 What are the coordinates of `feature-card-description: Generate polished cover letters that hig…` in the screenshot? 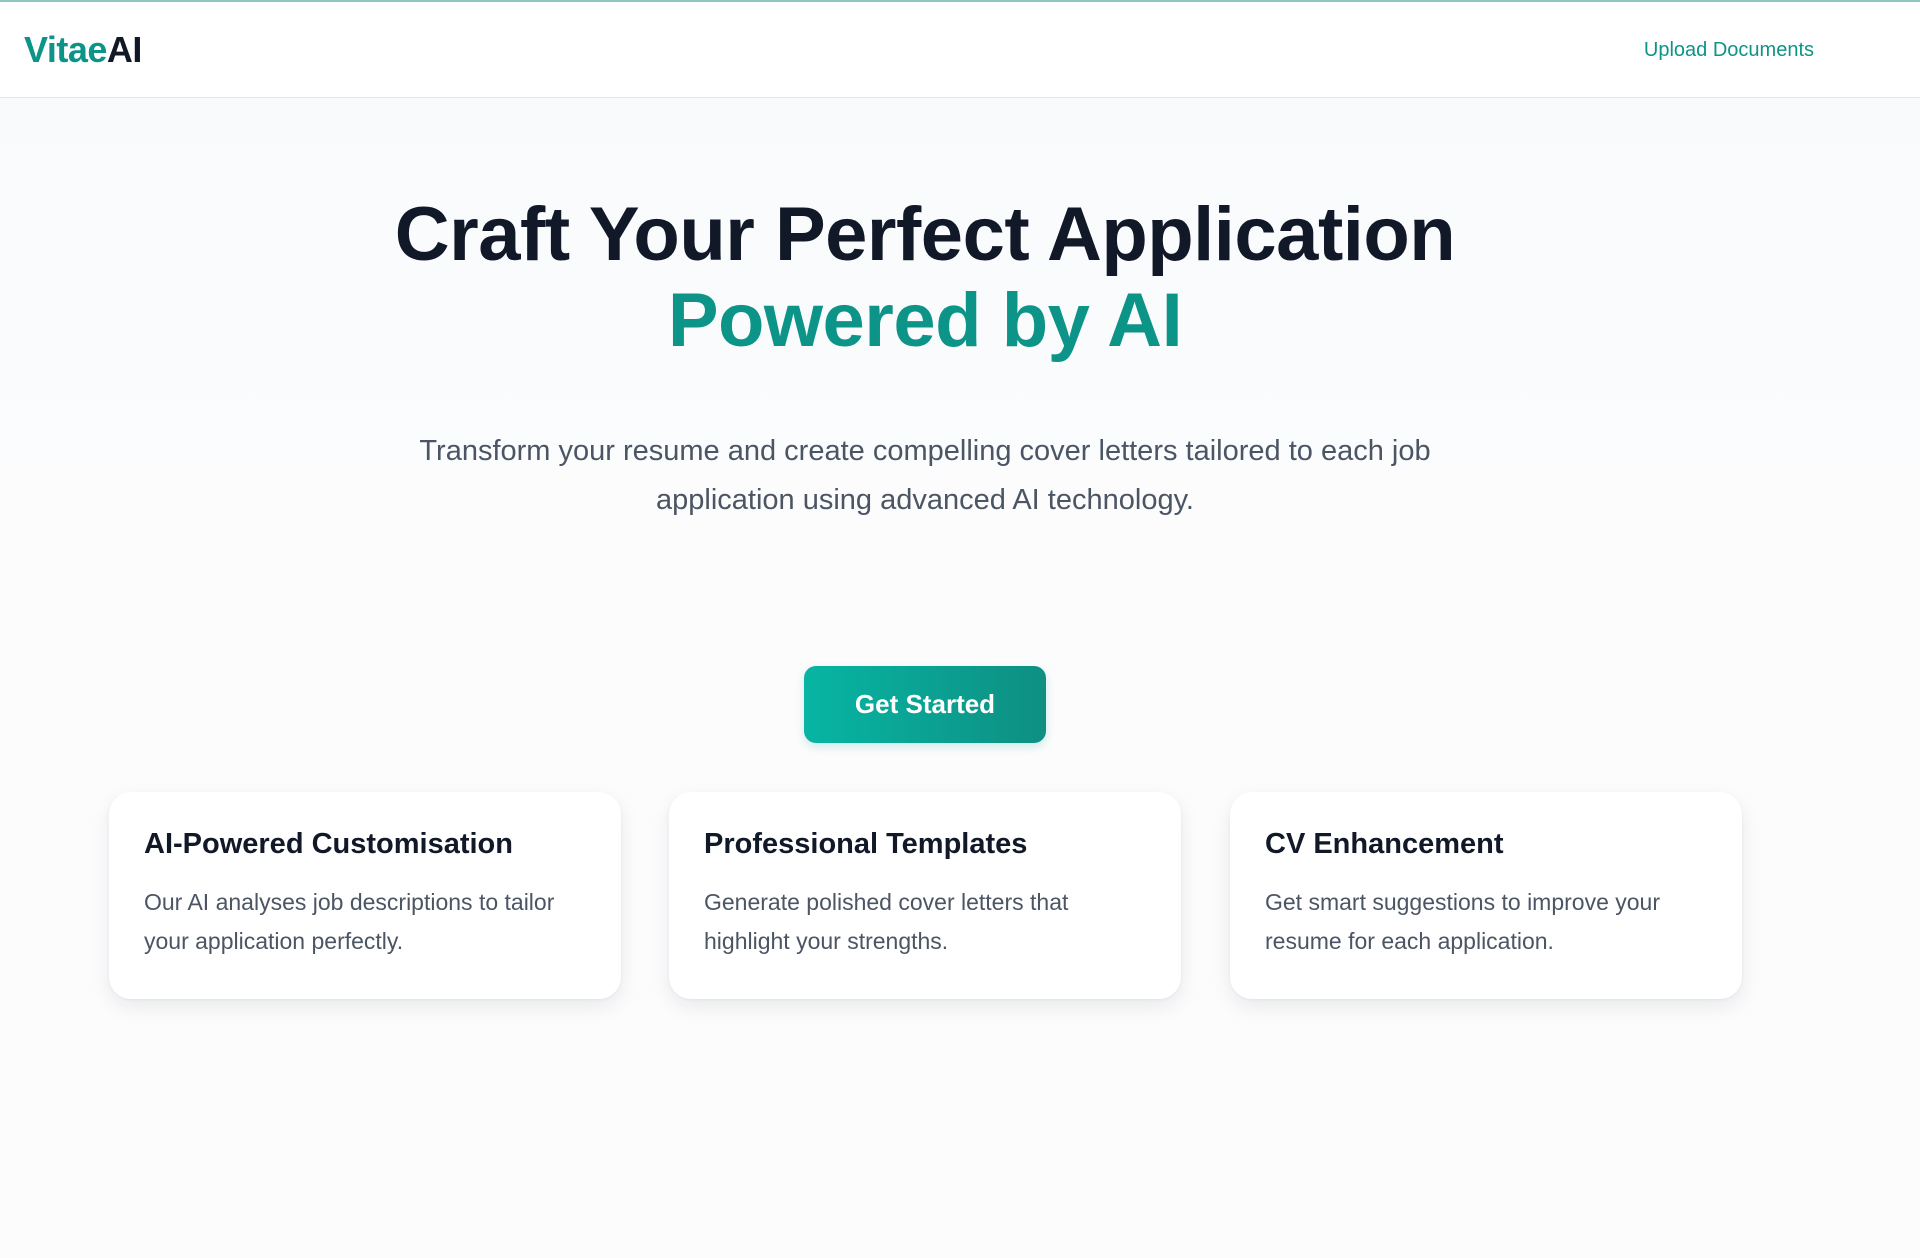 It's located at (886, 921).